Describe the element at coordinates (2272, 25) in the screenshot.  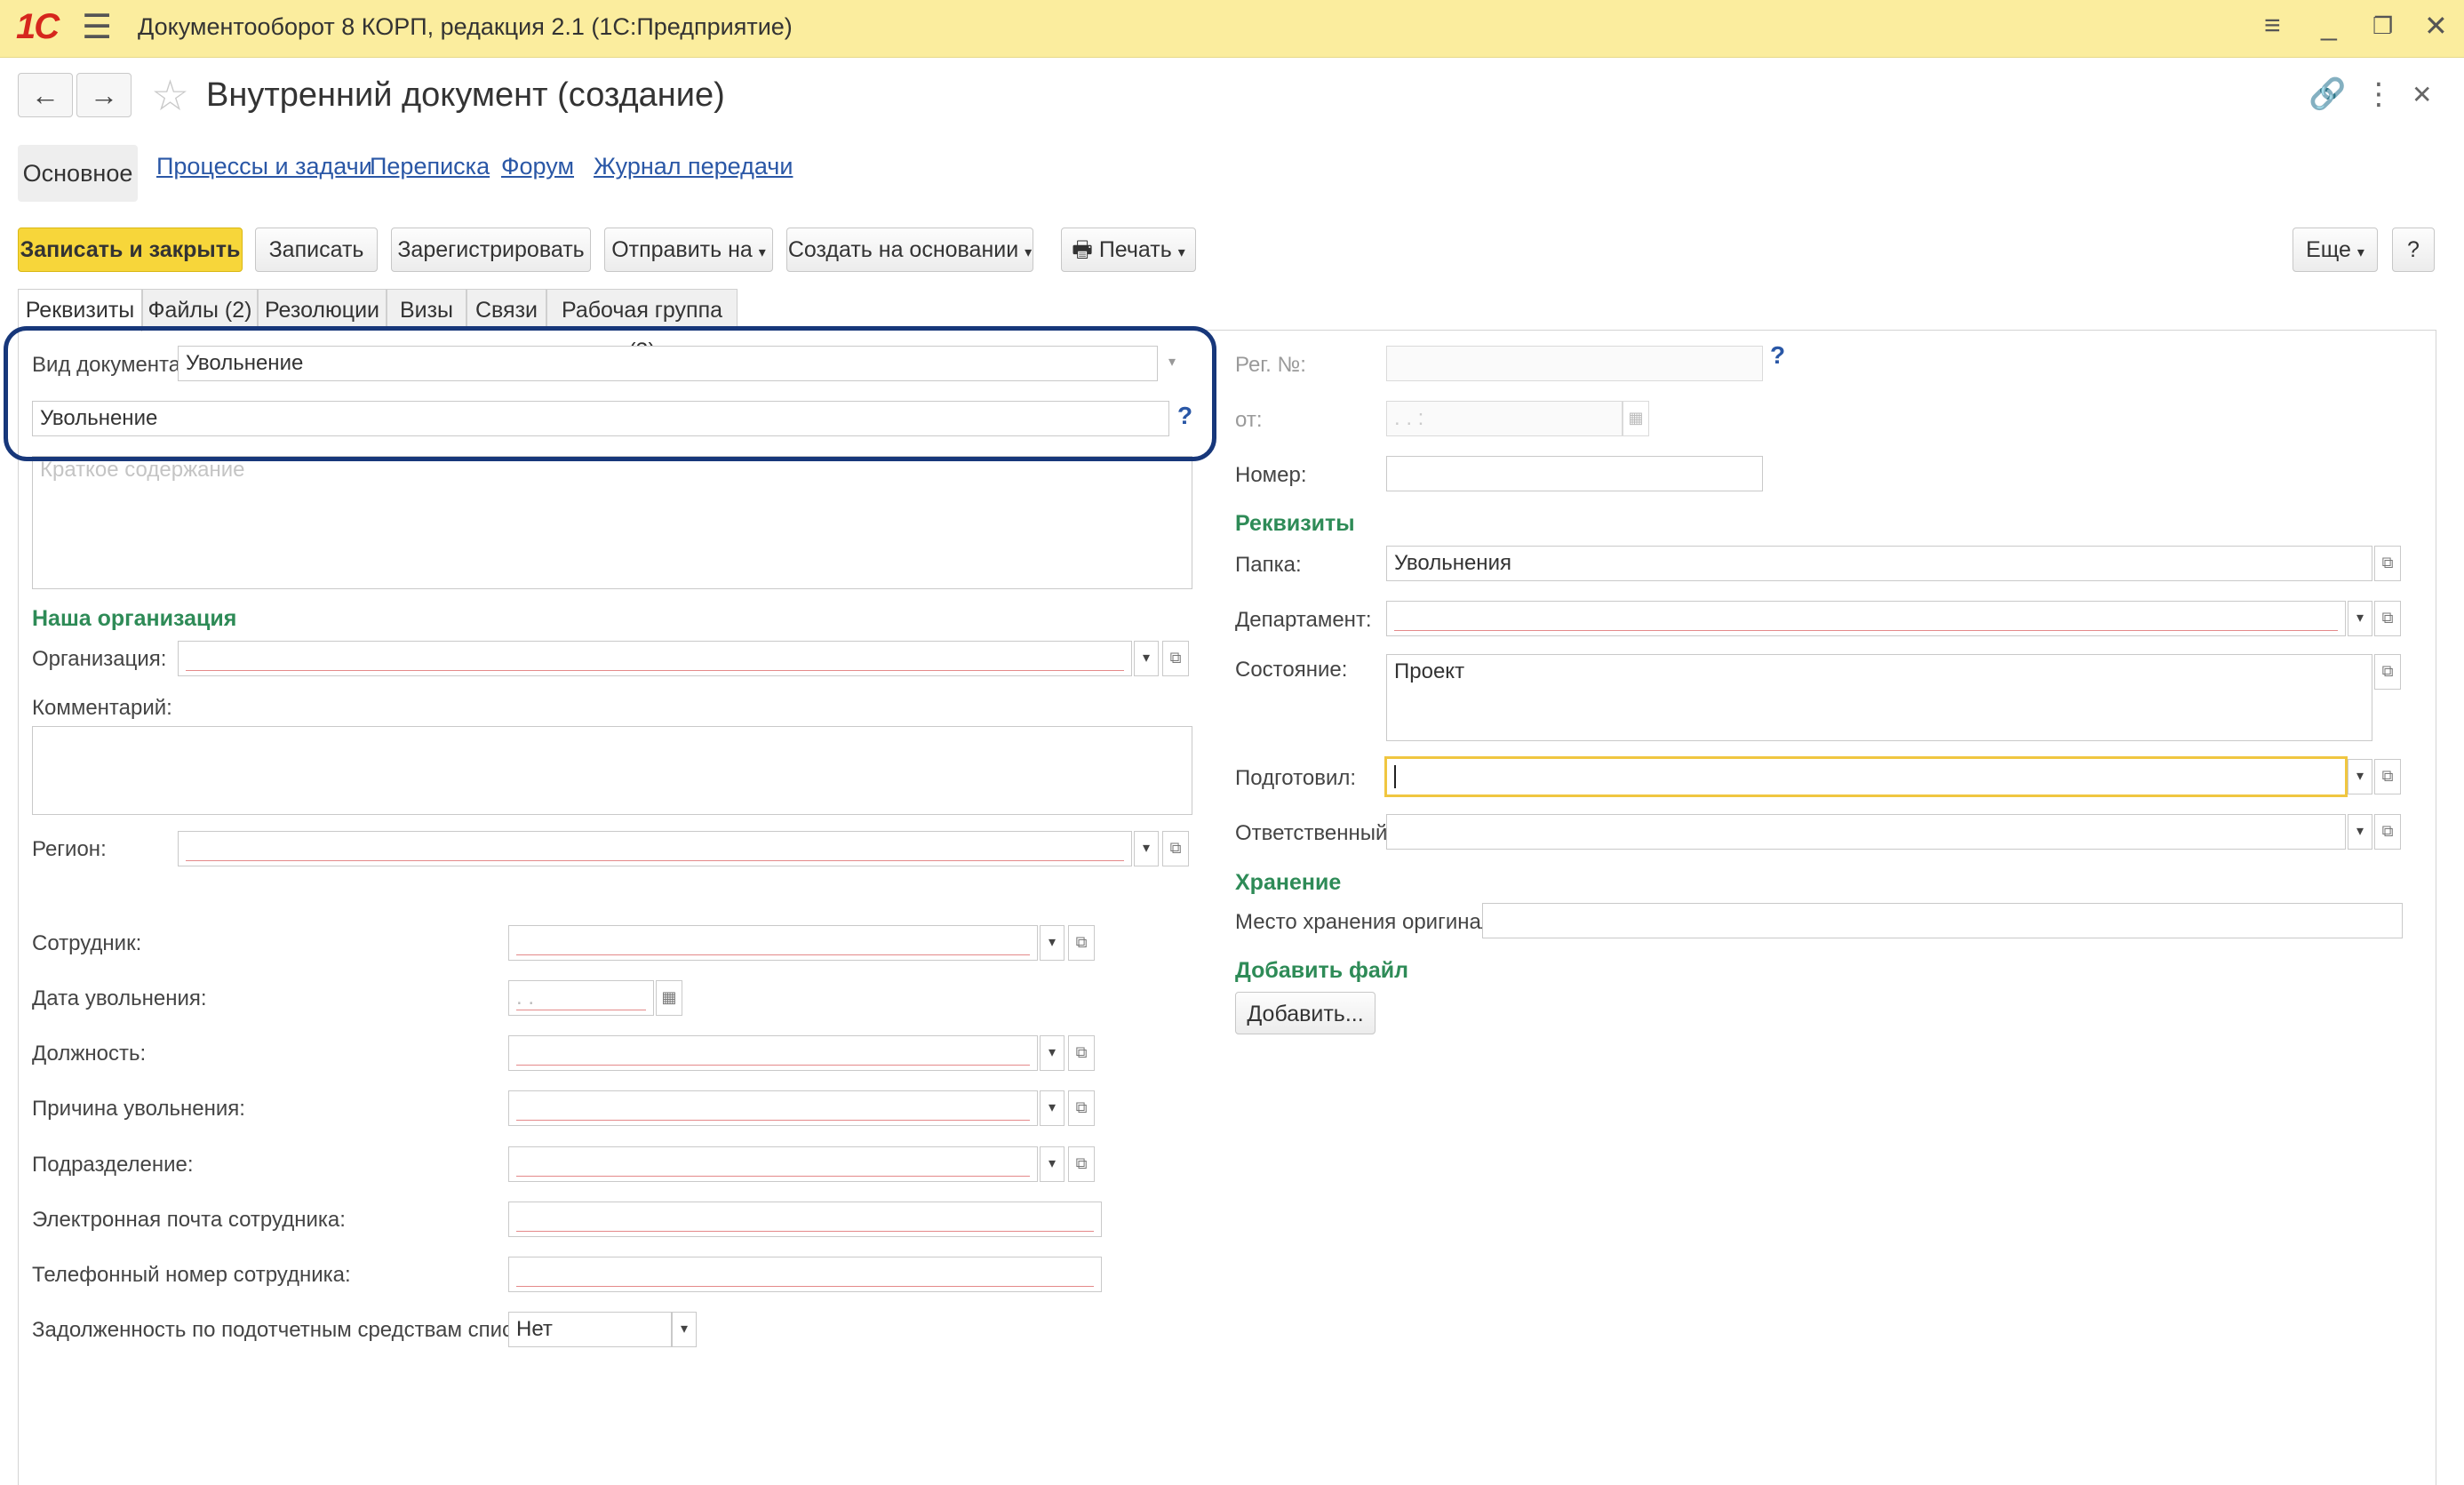
I see `panel-settings-icon: ≡` at that location.